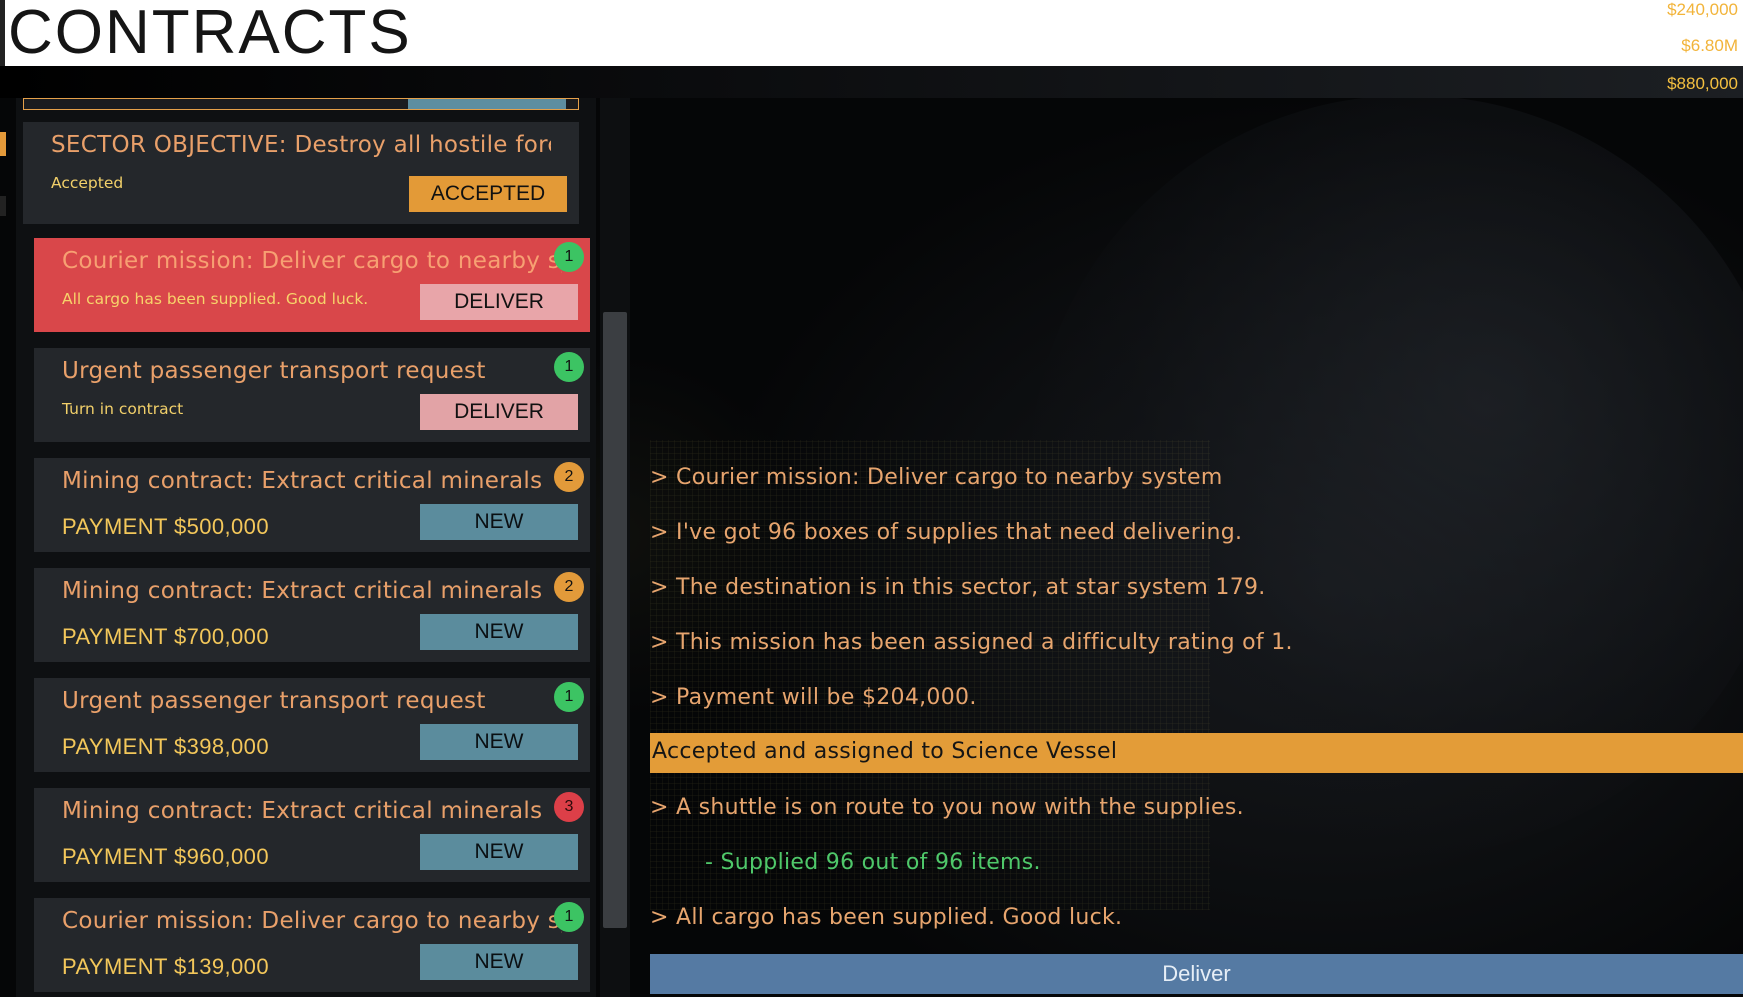 The width and height of the screenshot is (1743, 997). What do you see at coordinates (301, 104) in the screenshot?
I see `contract-card-partial` at bounding box center [301, 104].